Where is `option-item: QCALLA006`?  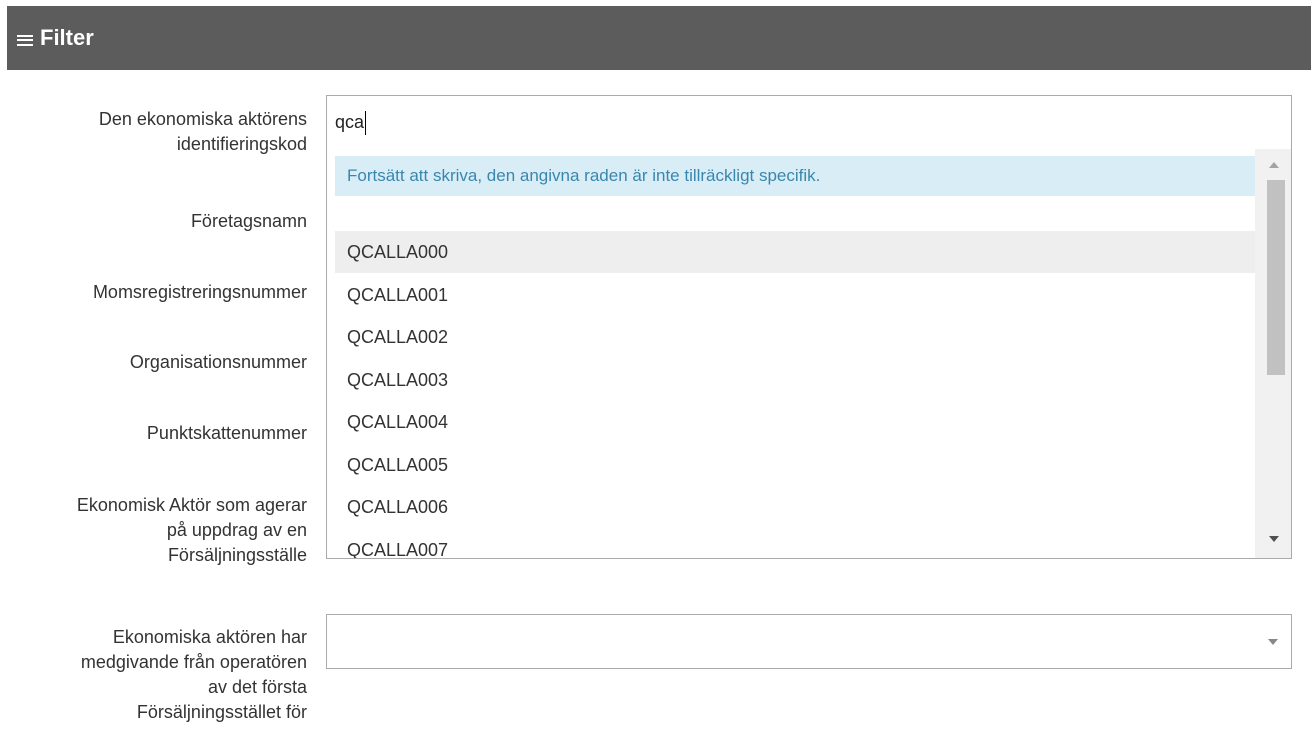 option-item: QCALLA006 is located at coordinates (795, 507).